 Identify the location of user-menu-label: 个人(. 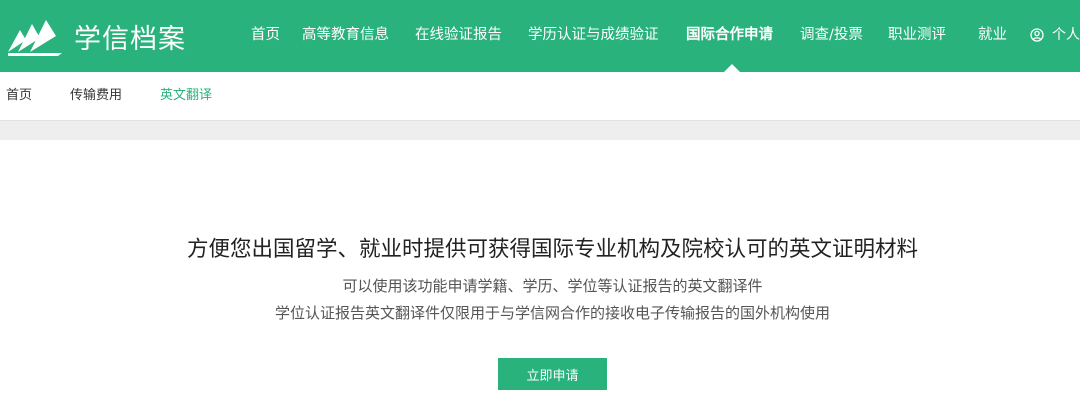
(1066, 35).